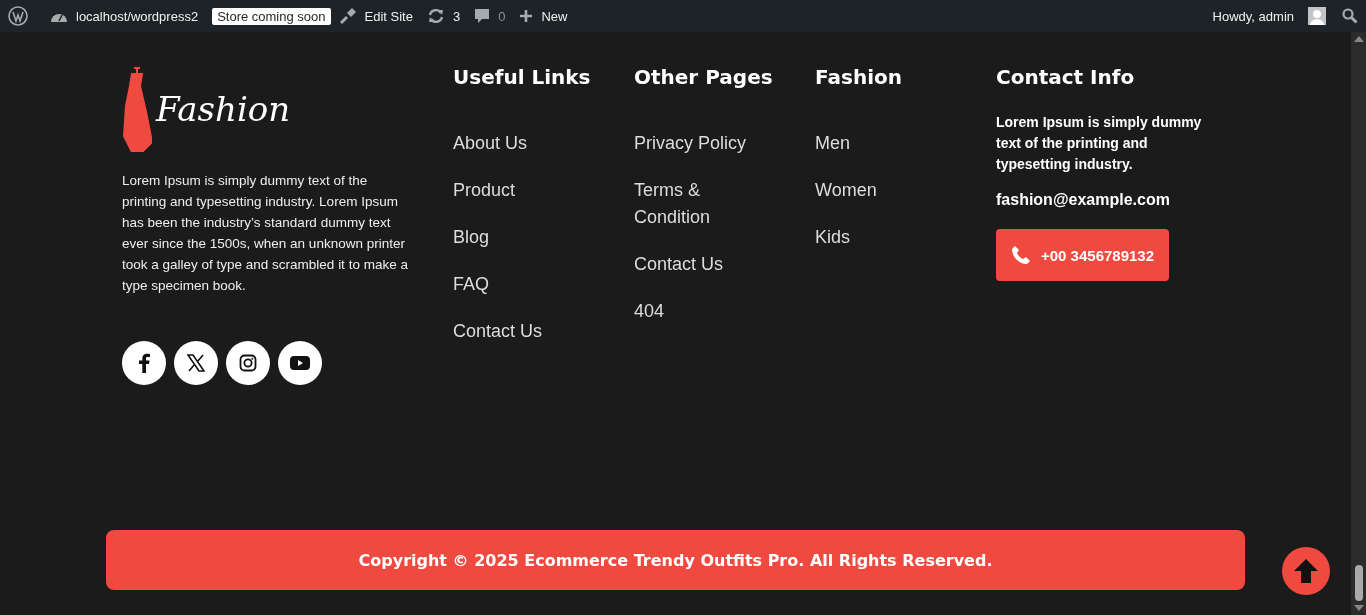  I want to click on column-heading: Other Pages, so click(703, 77).